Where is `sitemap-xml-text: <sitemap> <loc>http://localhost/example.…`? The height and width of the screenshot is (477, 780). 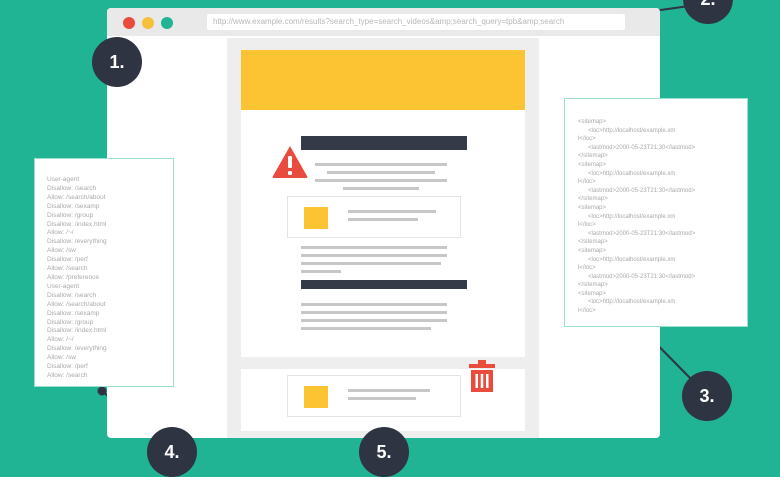 sitemap-xml-text: <sitemap> <loc>http://localhost/example.… is located at coordinates (636, 217).